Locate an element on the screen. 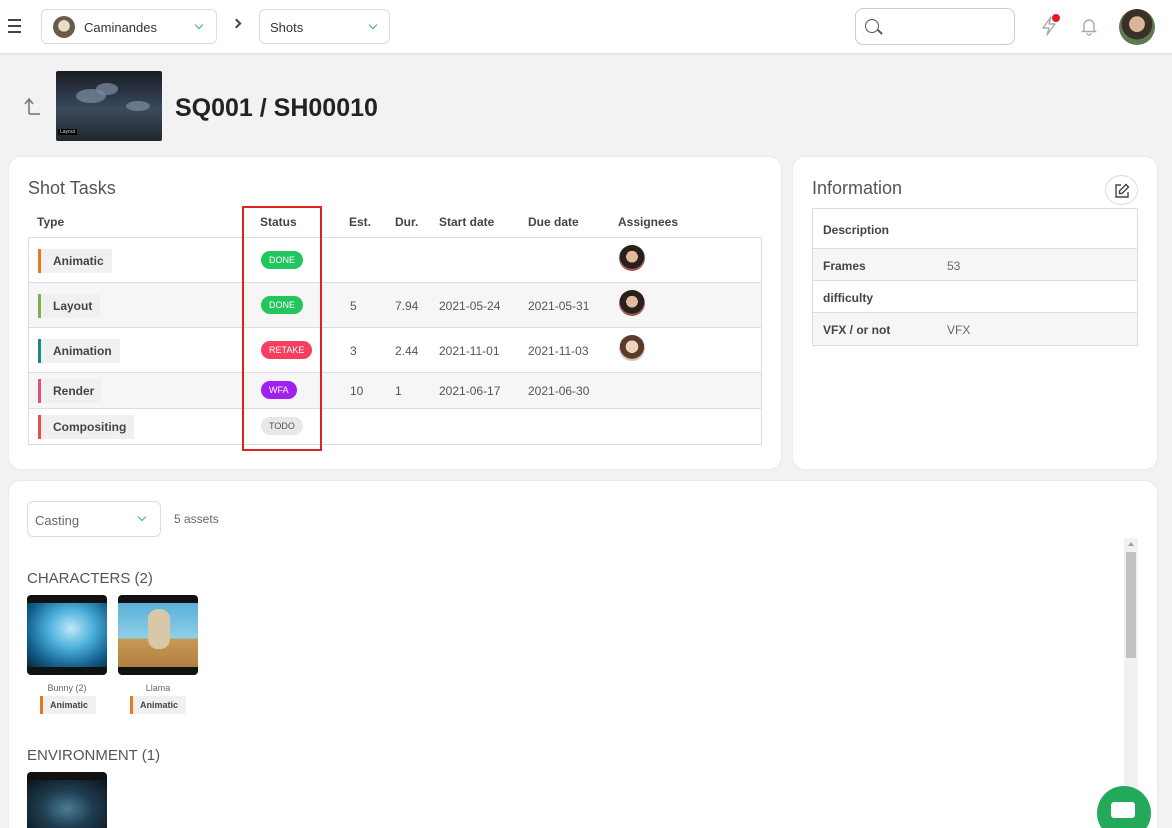 This screenshot has width=1172, height=828. task-type: Render is located at coordinates (70, 391).